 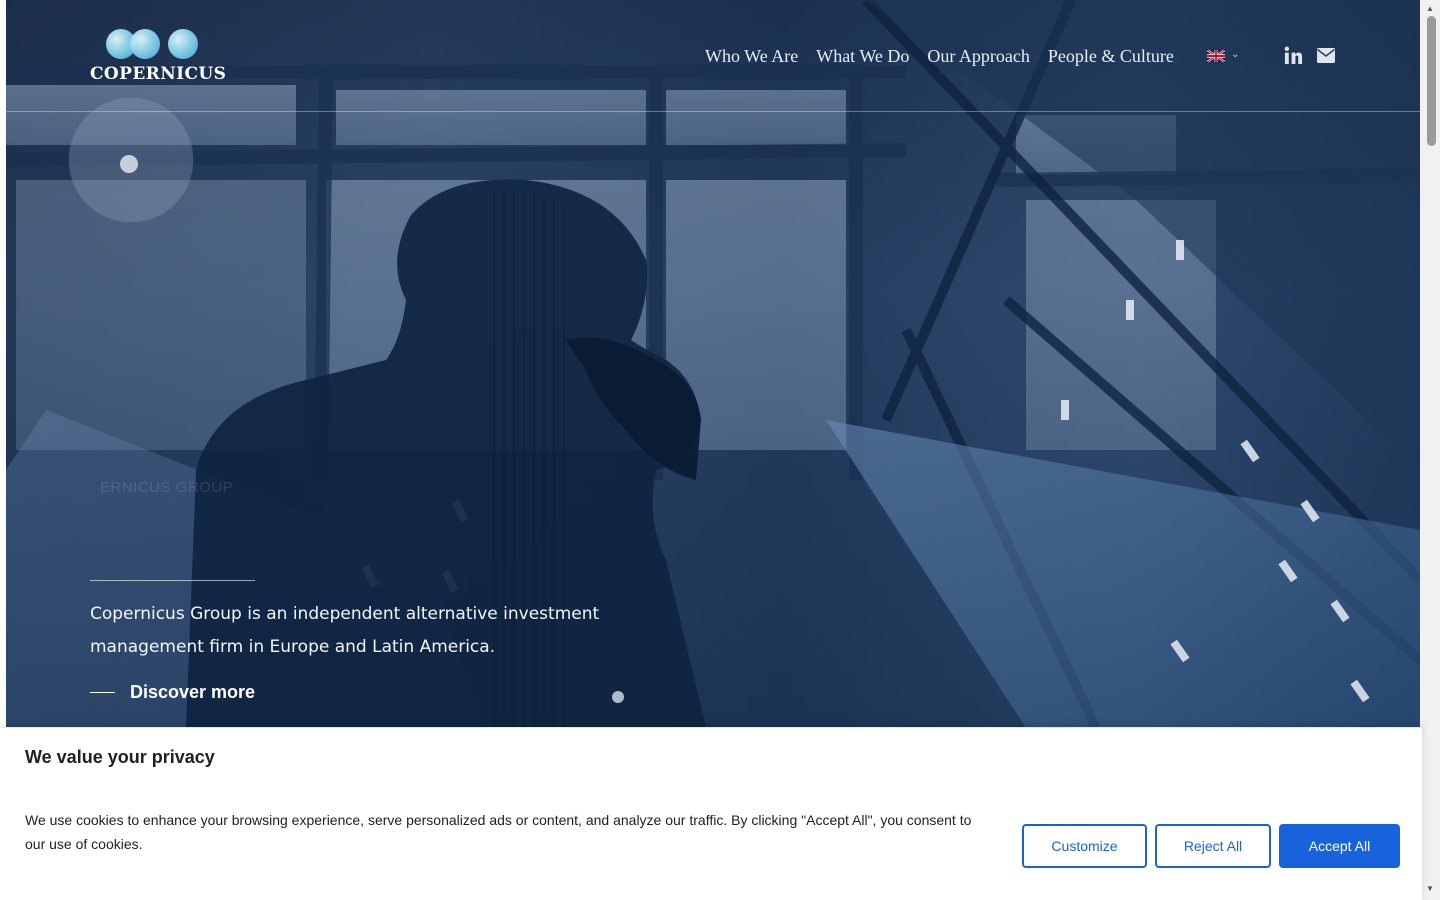 I want to click on chevron-down-icon: ⌄, so click(x=1235, y=54).